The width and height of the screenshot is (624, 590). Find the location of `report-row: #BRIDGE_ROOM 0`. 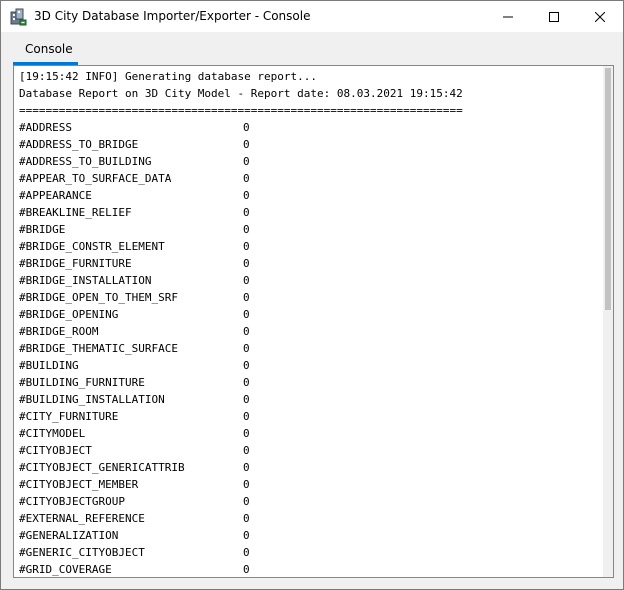

report-row: #BRIDGE_ROOM 0 is located at coordinates (311, 331).